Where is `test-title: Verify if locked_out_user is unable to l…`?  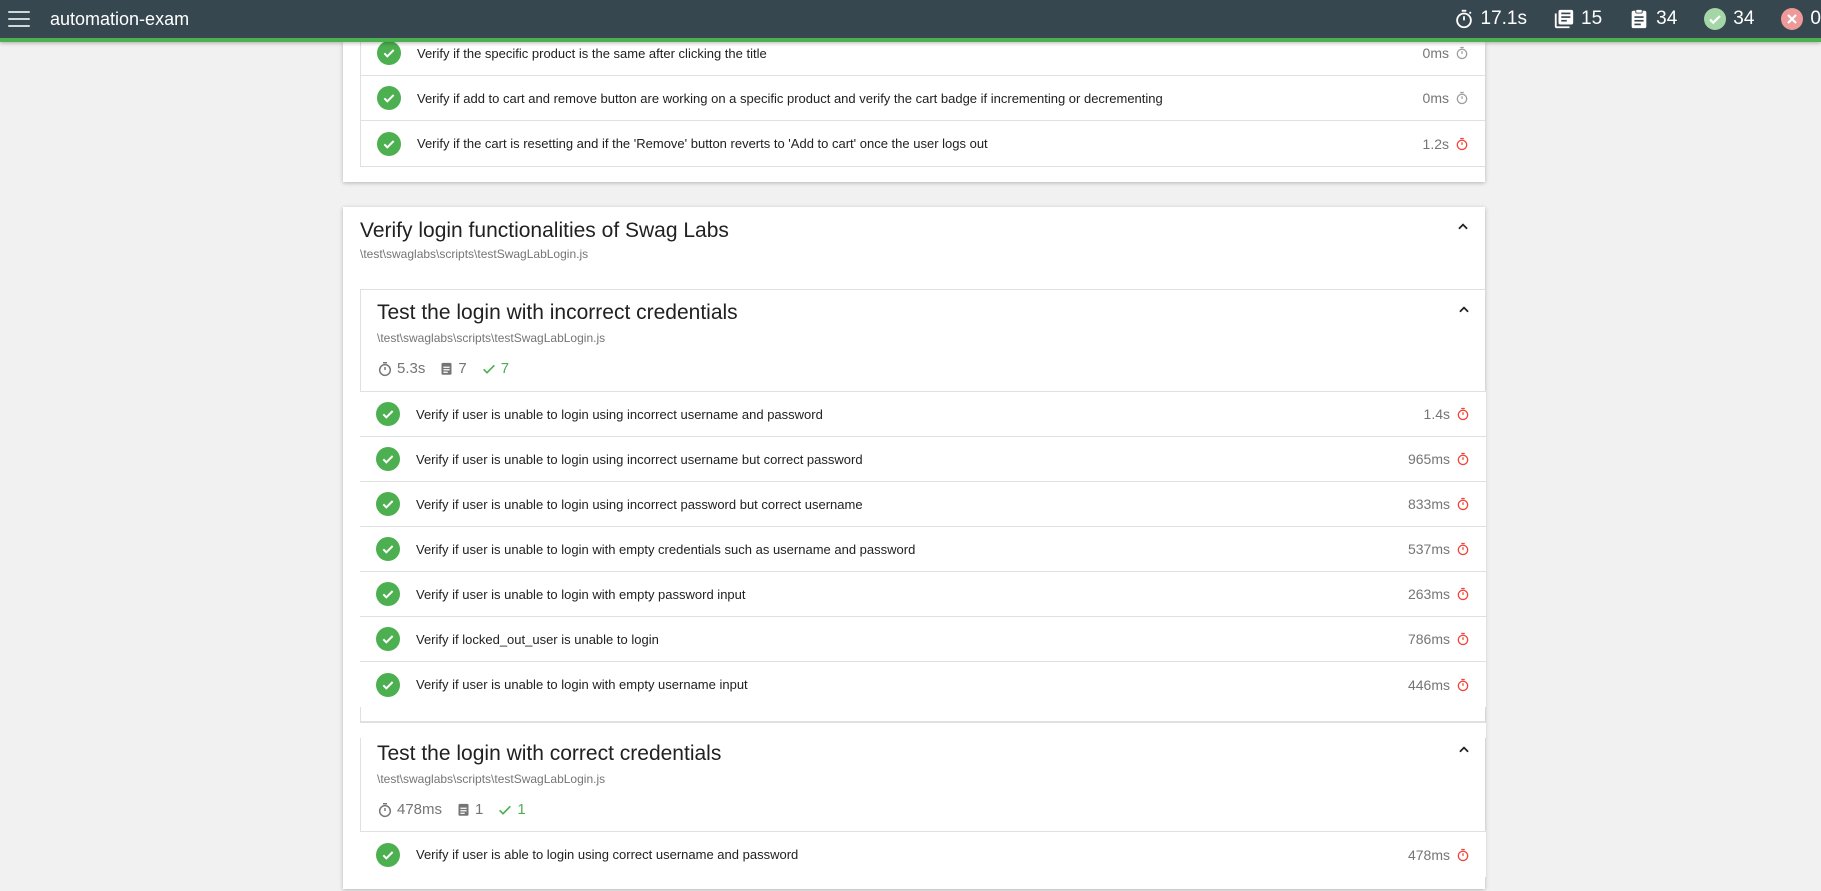
test-title: Verify if locked_out_user is unable to l… is located at coordinates (537, 639).